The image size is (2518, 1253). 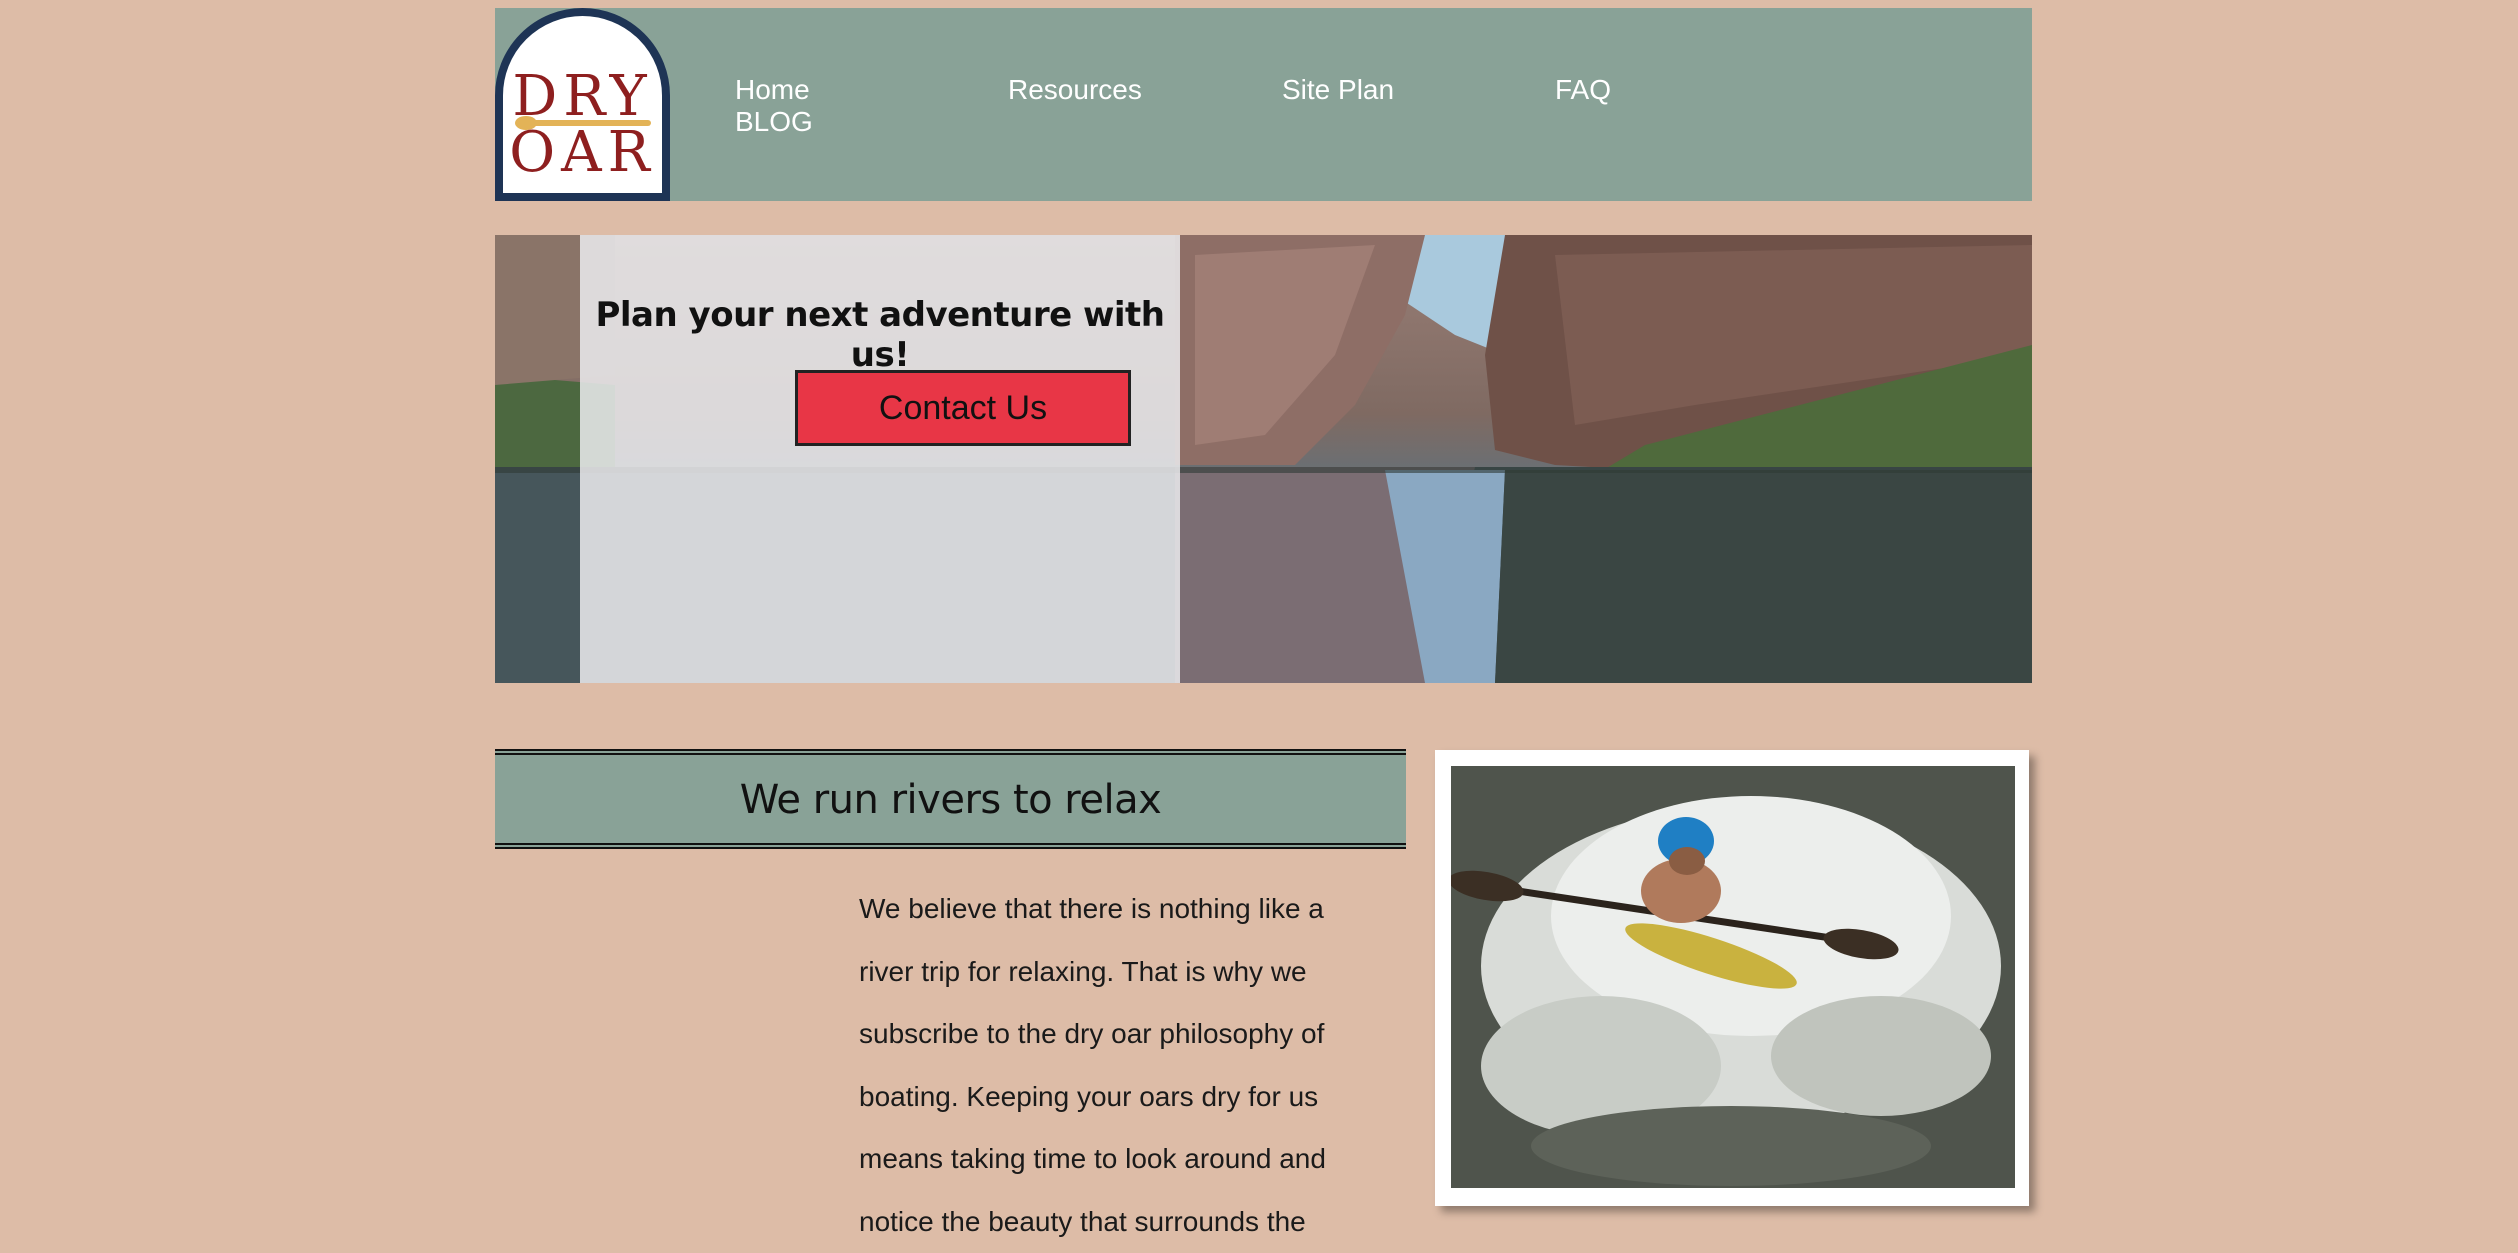 I want to click on kayaker-photo, so click(x=1733, y=977).